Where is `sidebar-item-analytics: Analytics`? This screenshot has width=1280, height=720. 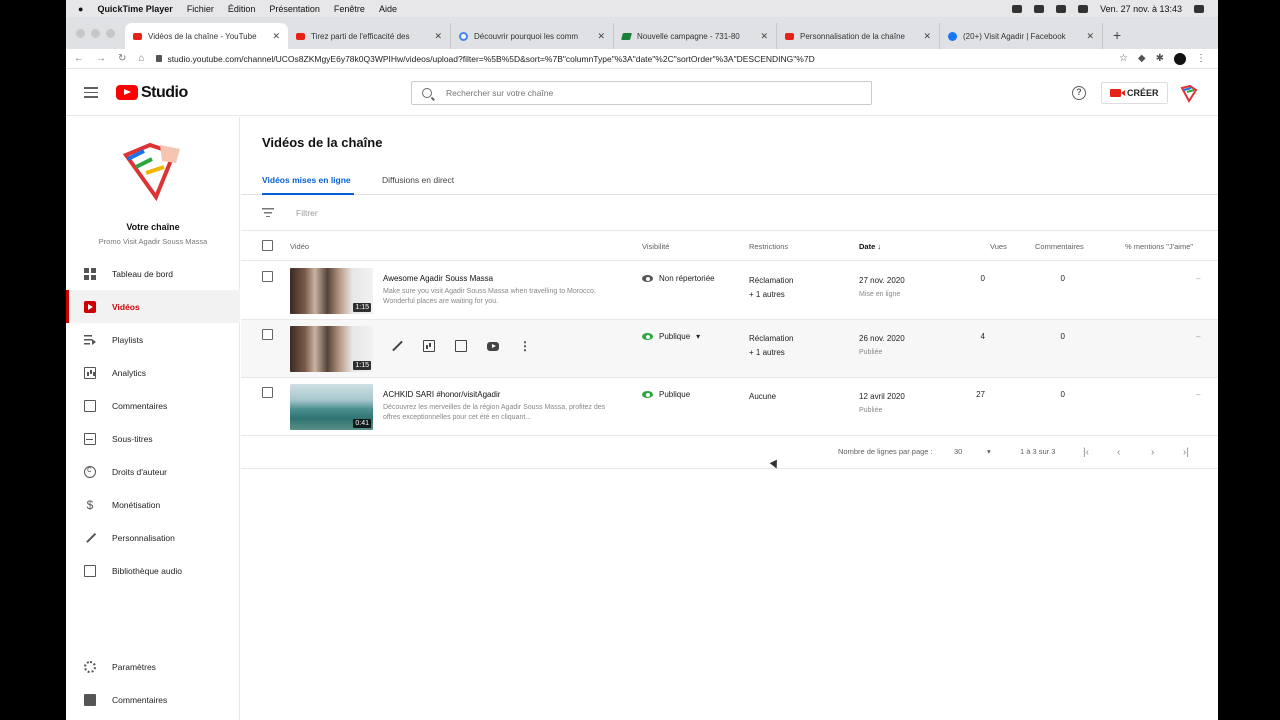 sidebar-item-analytics: Analytics is located at coordinates (153, 372).